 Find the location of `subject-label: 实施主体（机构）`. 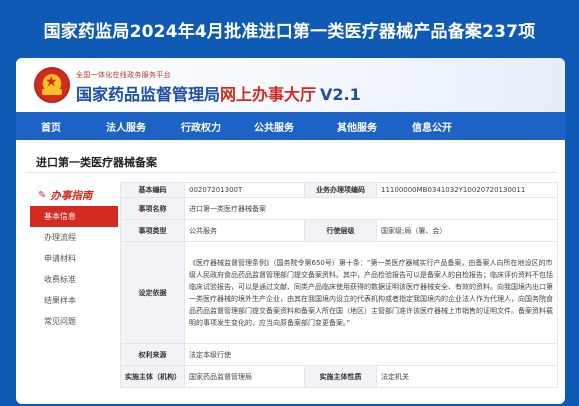

subject-label: 实施主体（机构） is located at coordinates (152, 376).